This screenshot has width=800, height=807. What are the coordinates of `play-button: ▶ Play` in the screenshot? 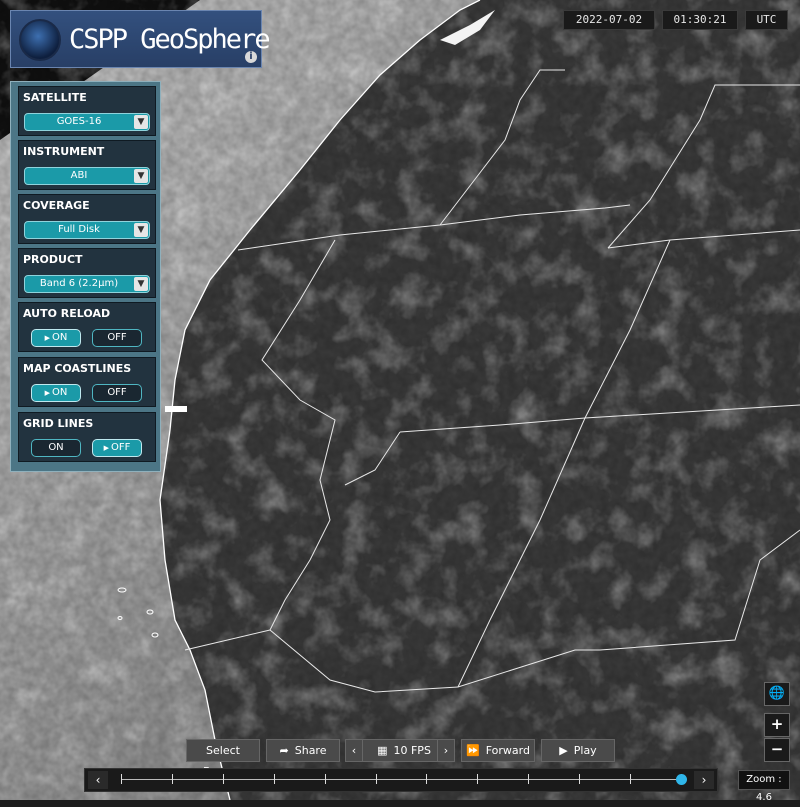 It's located at (578, 750).